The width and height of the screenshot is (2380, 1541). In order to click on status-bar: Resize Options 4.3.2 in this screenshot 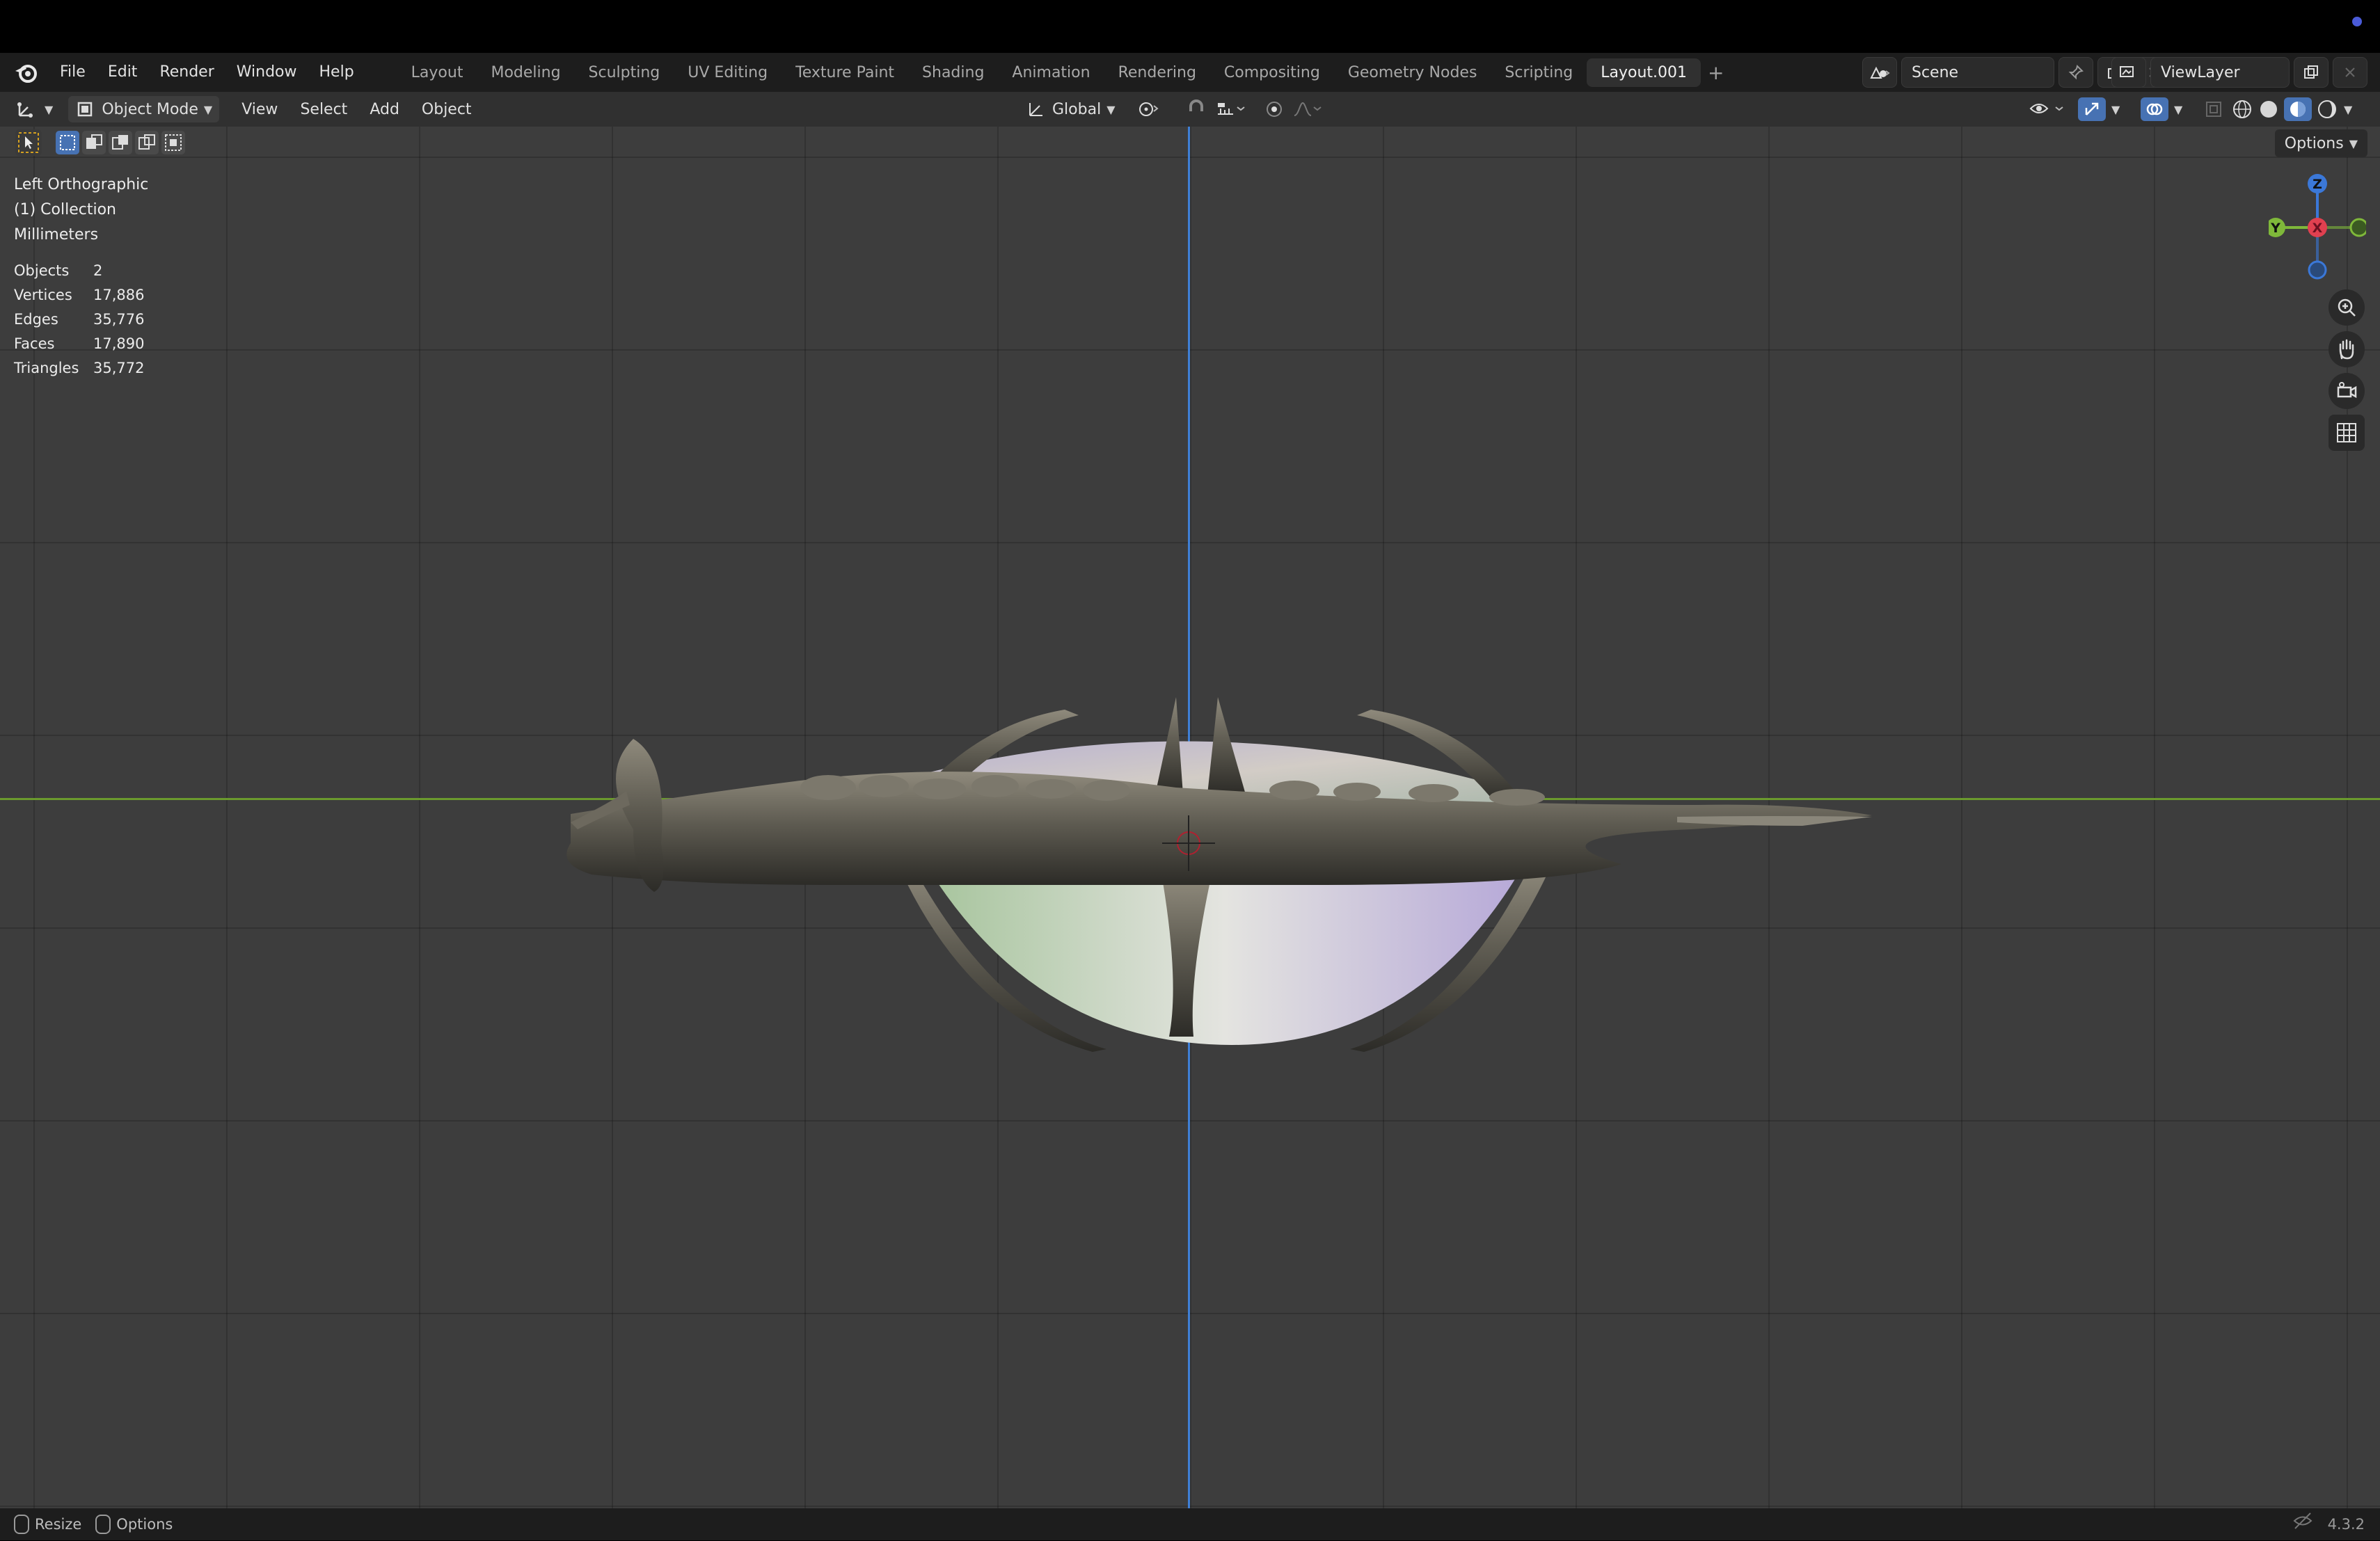, I will do `click(1190, 1524)`.